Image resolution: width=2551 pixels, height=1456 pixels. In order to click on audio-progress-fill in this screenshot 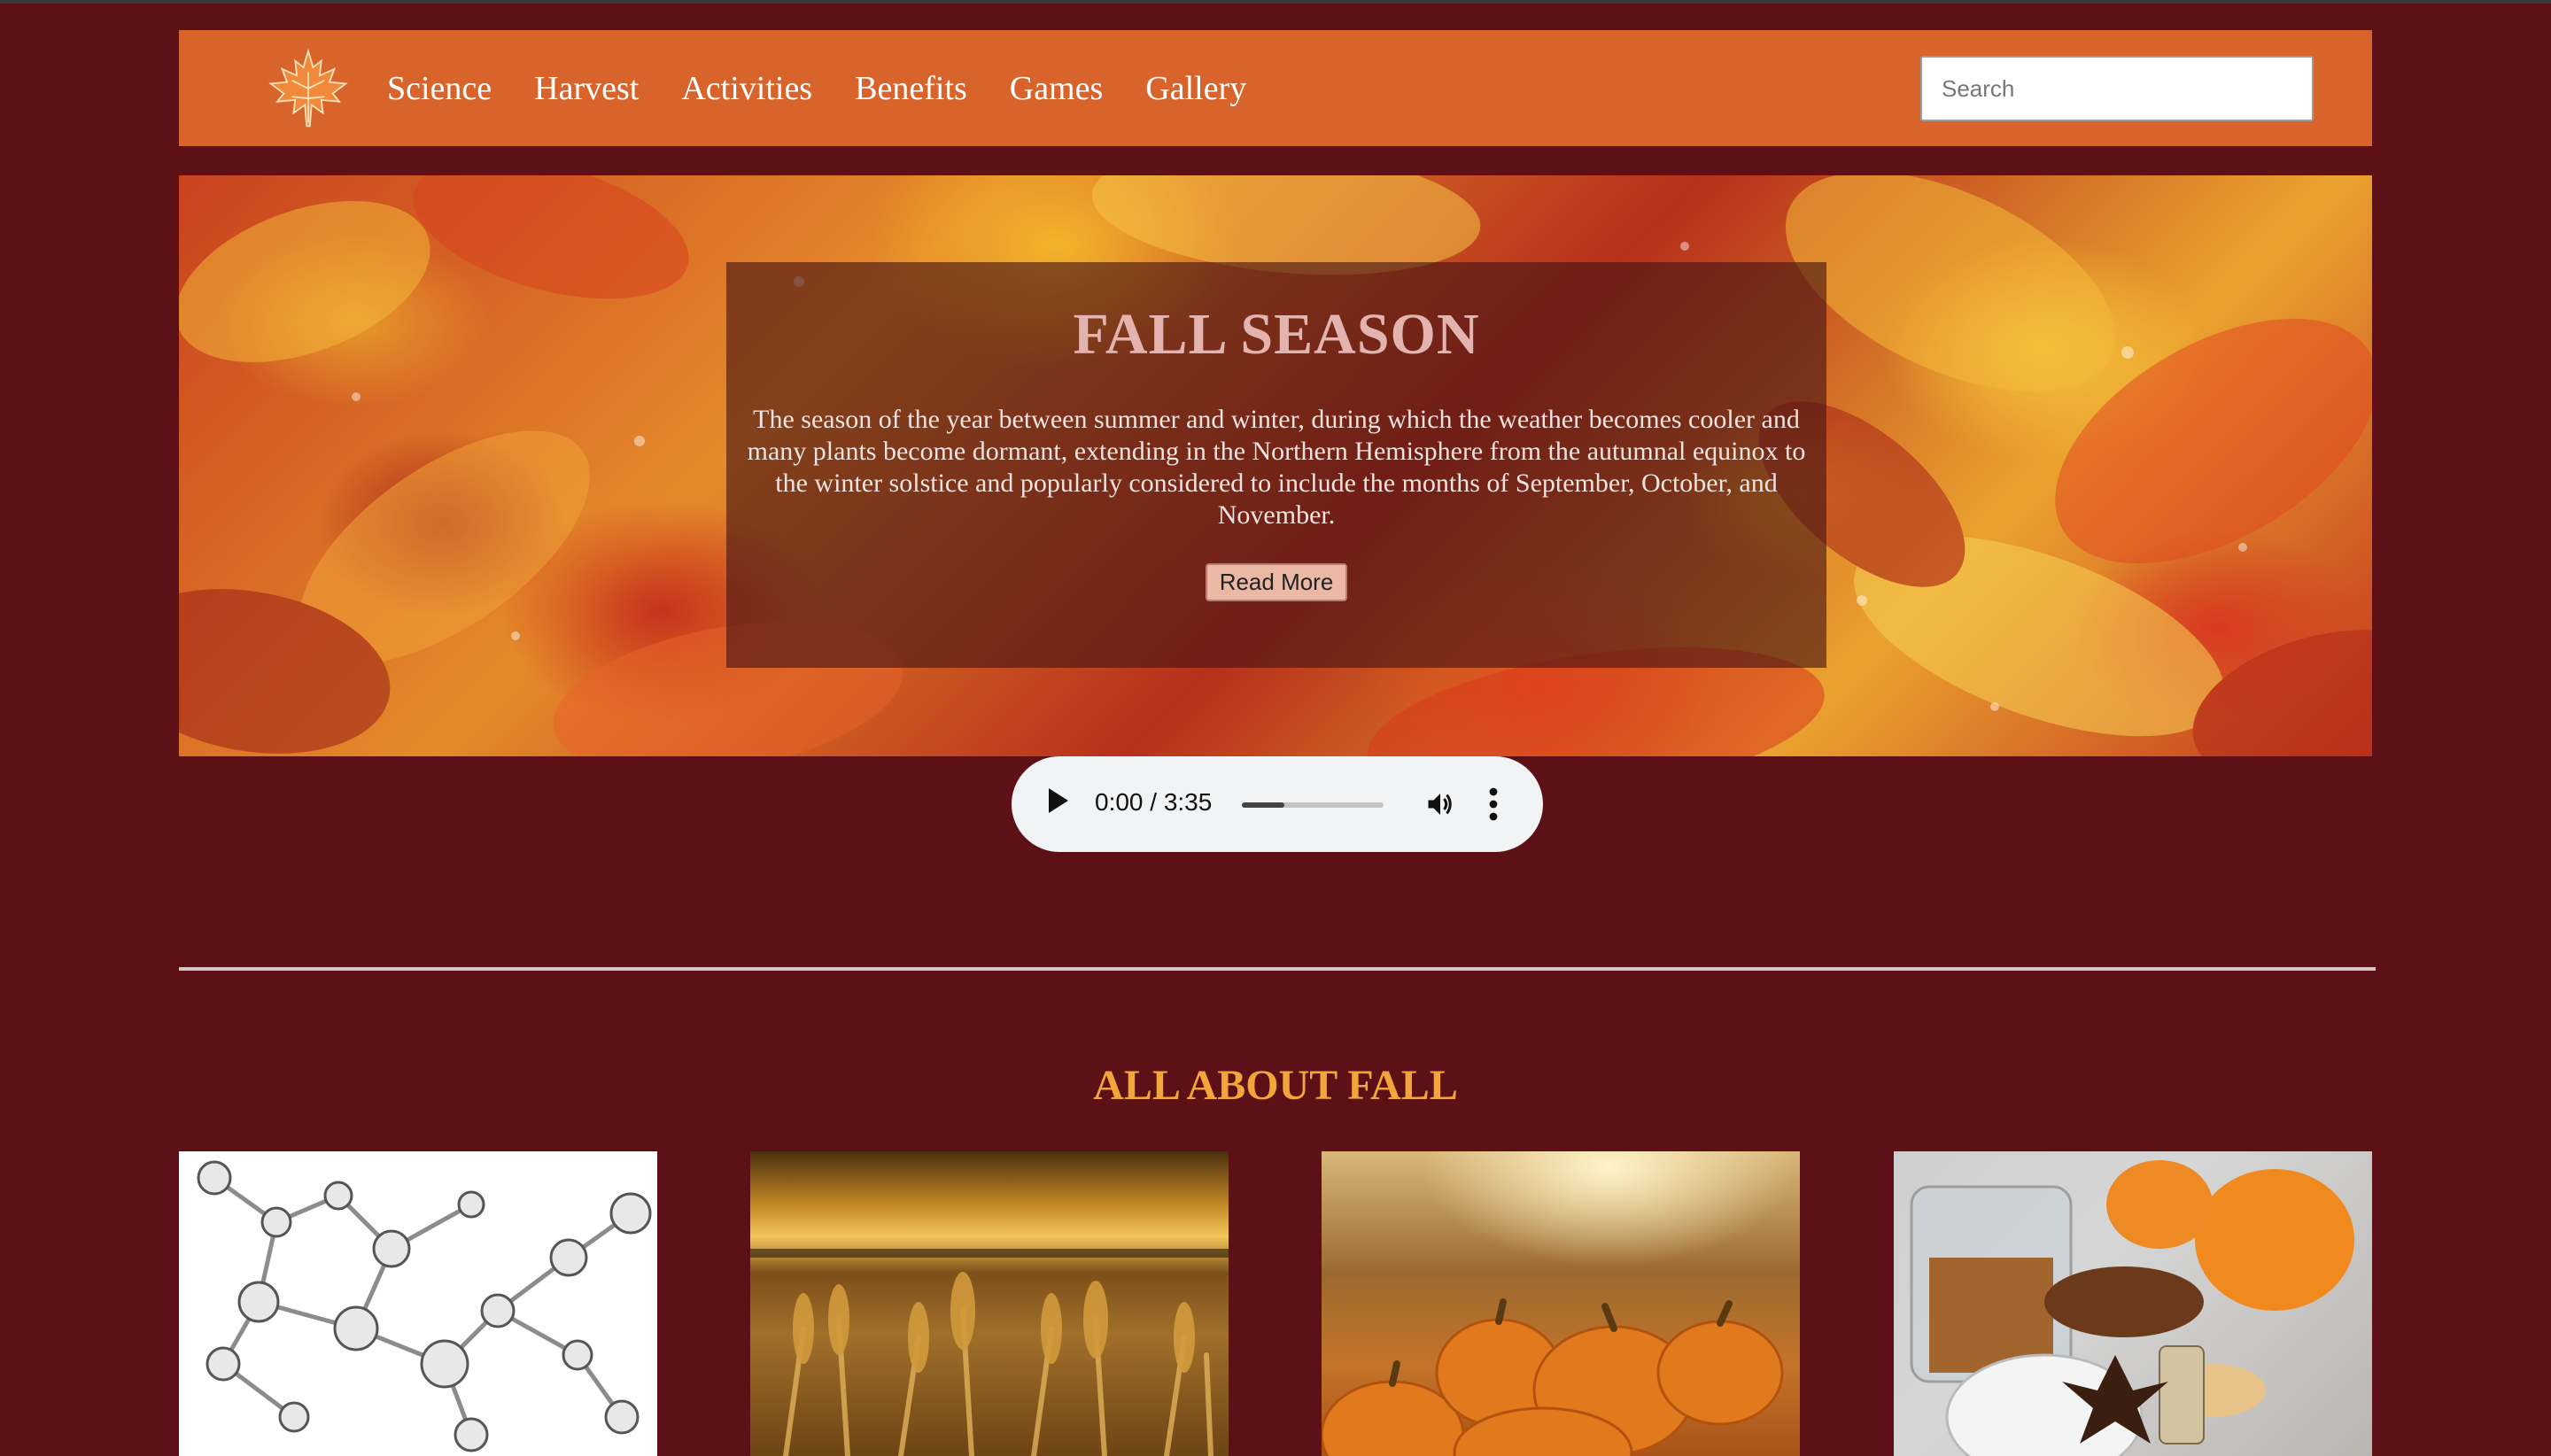, I will do `click(1263, 805)`.